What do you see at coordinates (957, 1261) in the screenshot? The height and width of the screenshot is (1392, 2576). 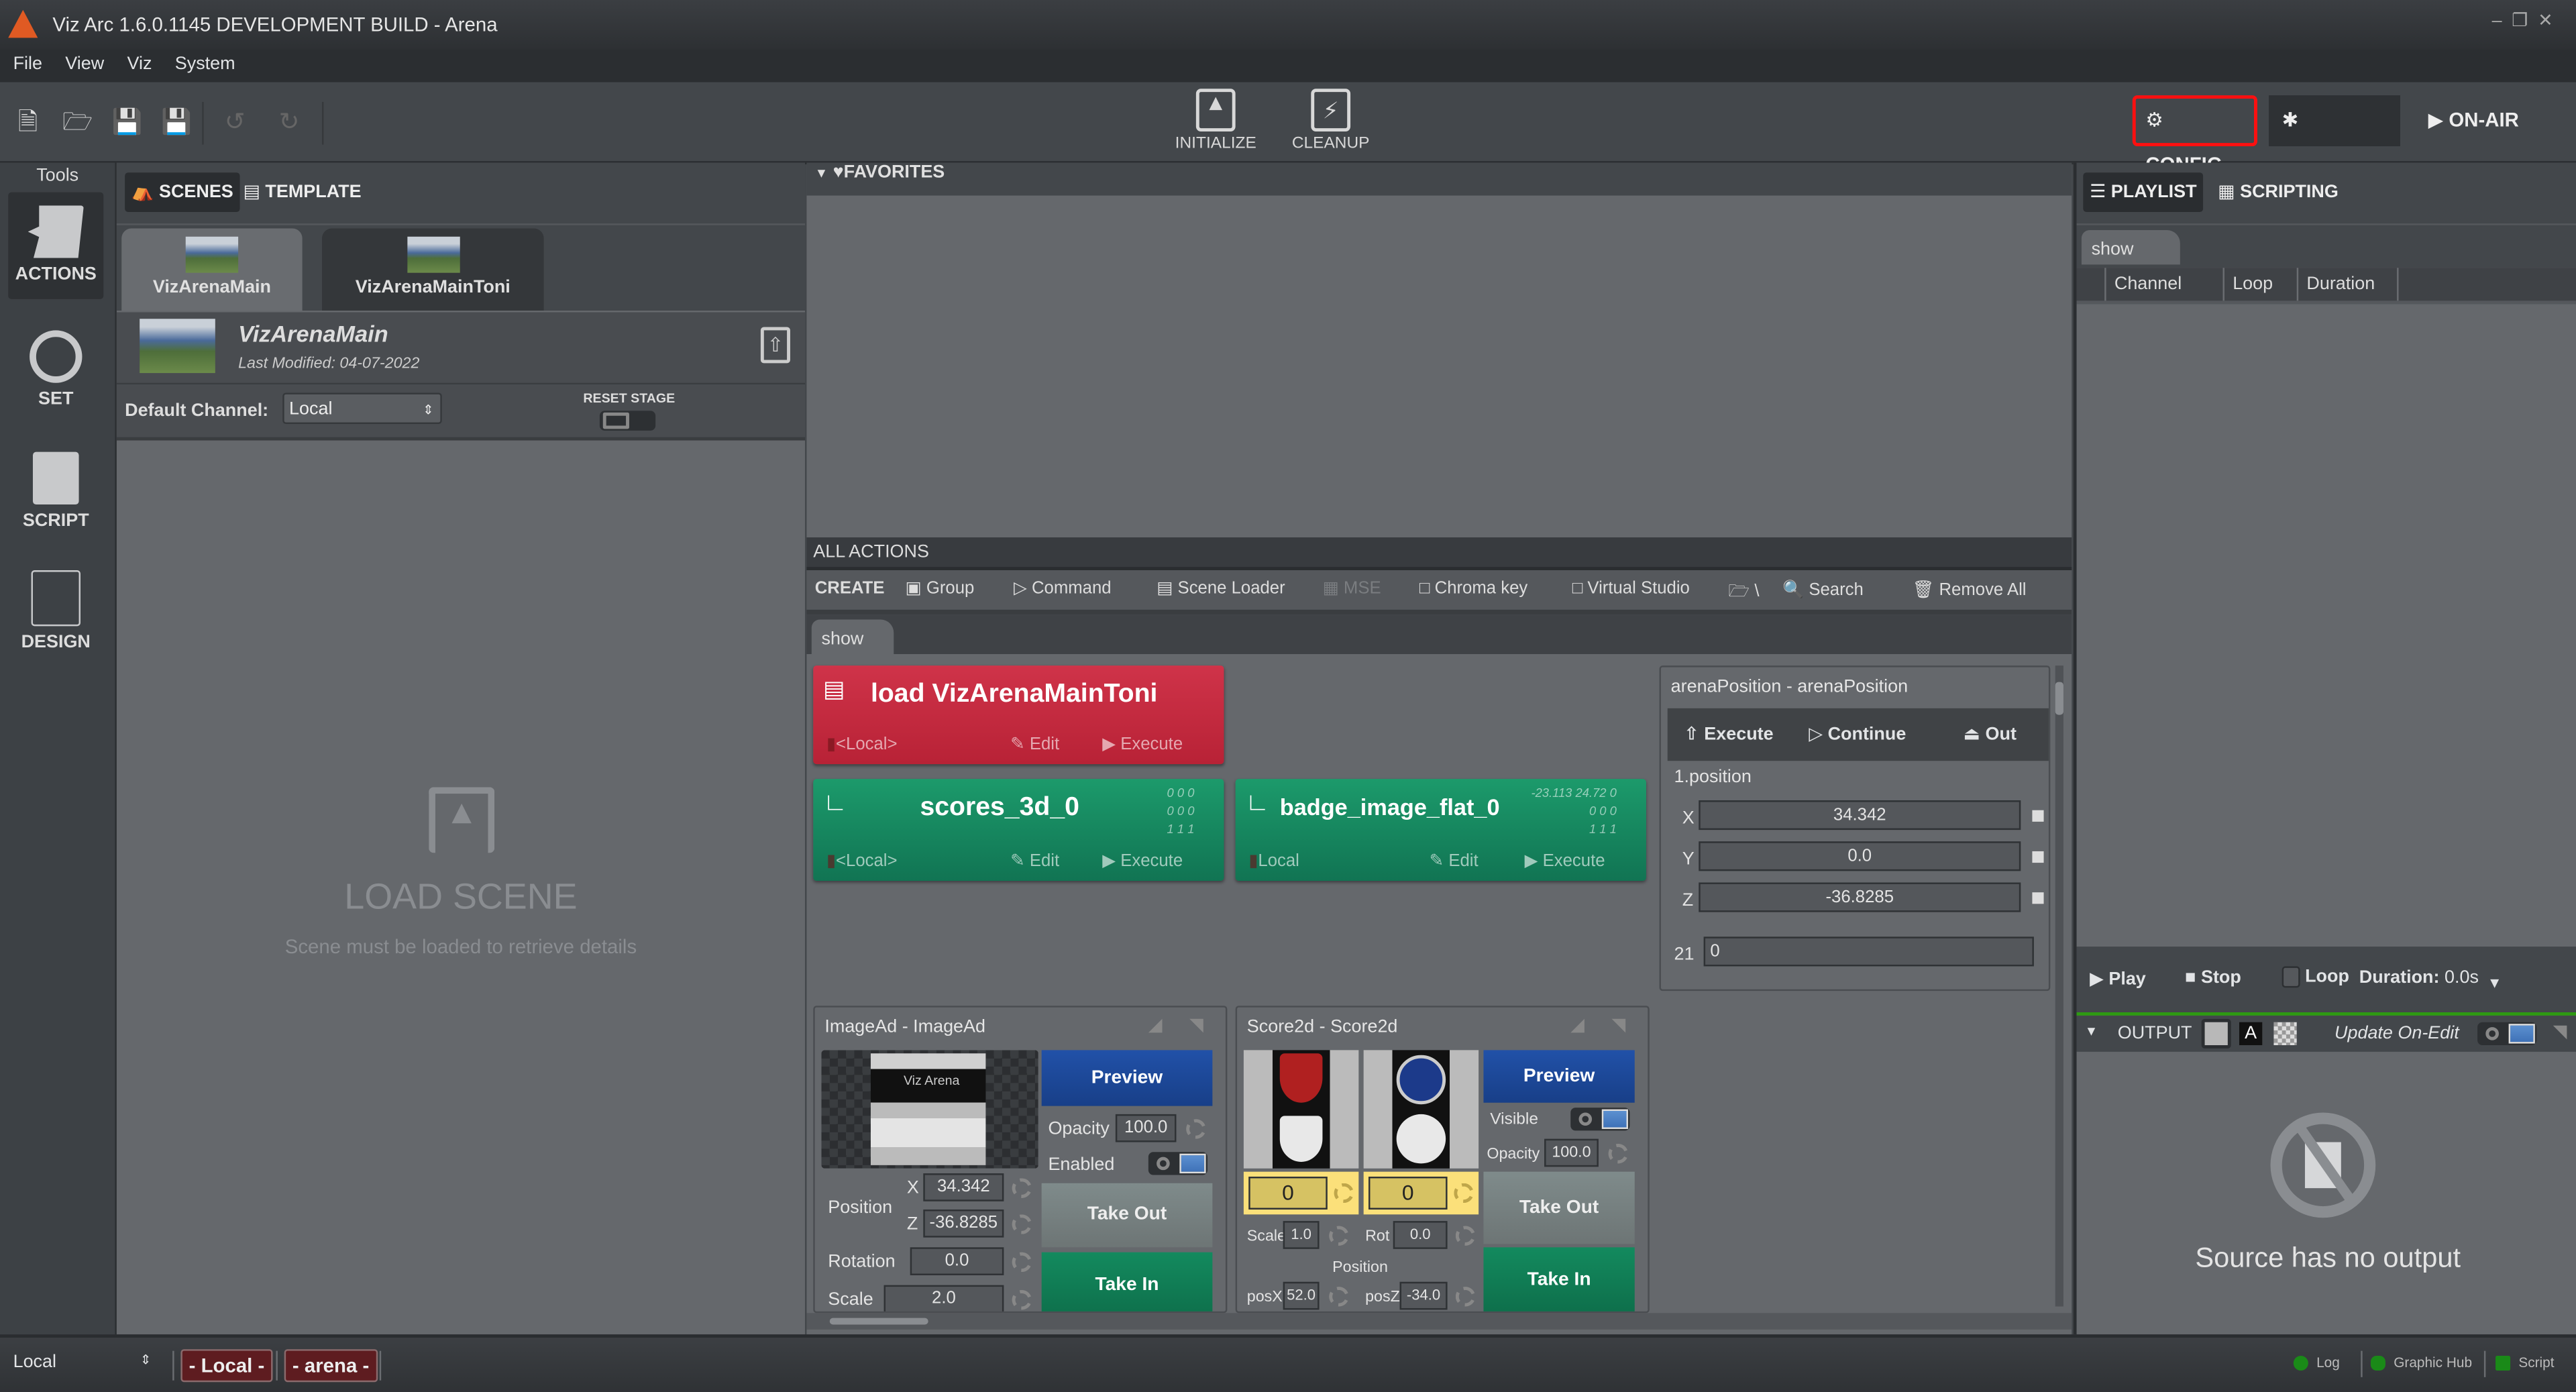 I see `rotation-field: 0.0` at bounding box center [957, 1261].